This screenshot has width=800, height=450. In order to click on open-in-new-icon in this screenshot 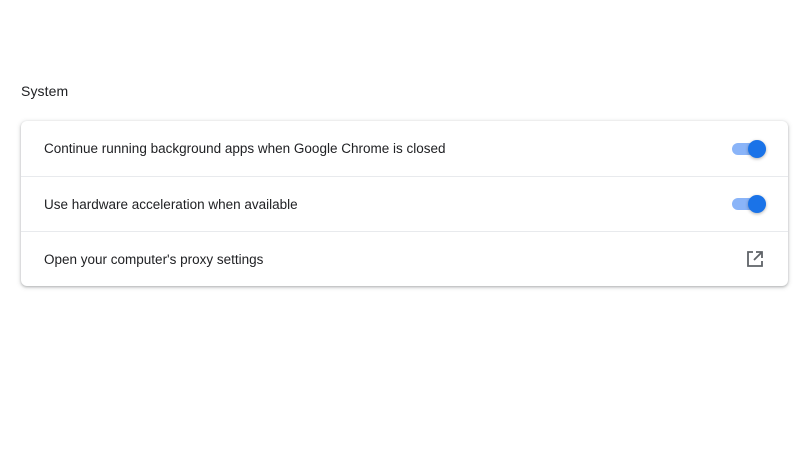, I will do `click(755, 259)`.